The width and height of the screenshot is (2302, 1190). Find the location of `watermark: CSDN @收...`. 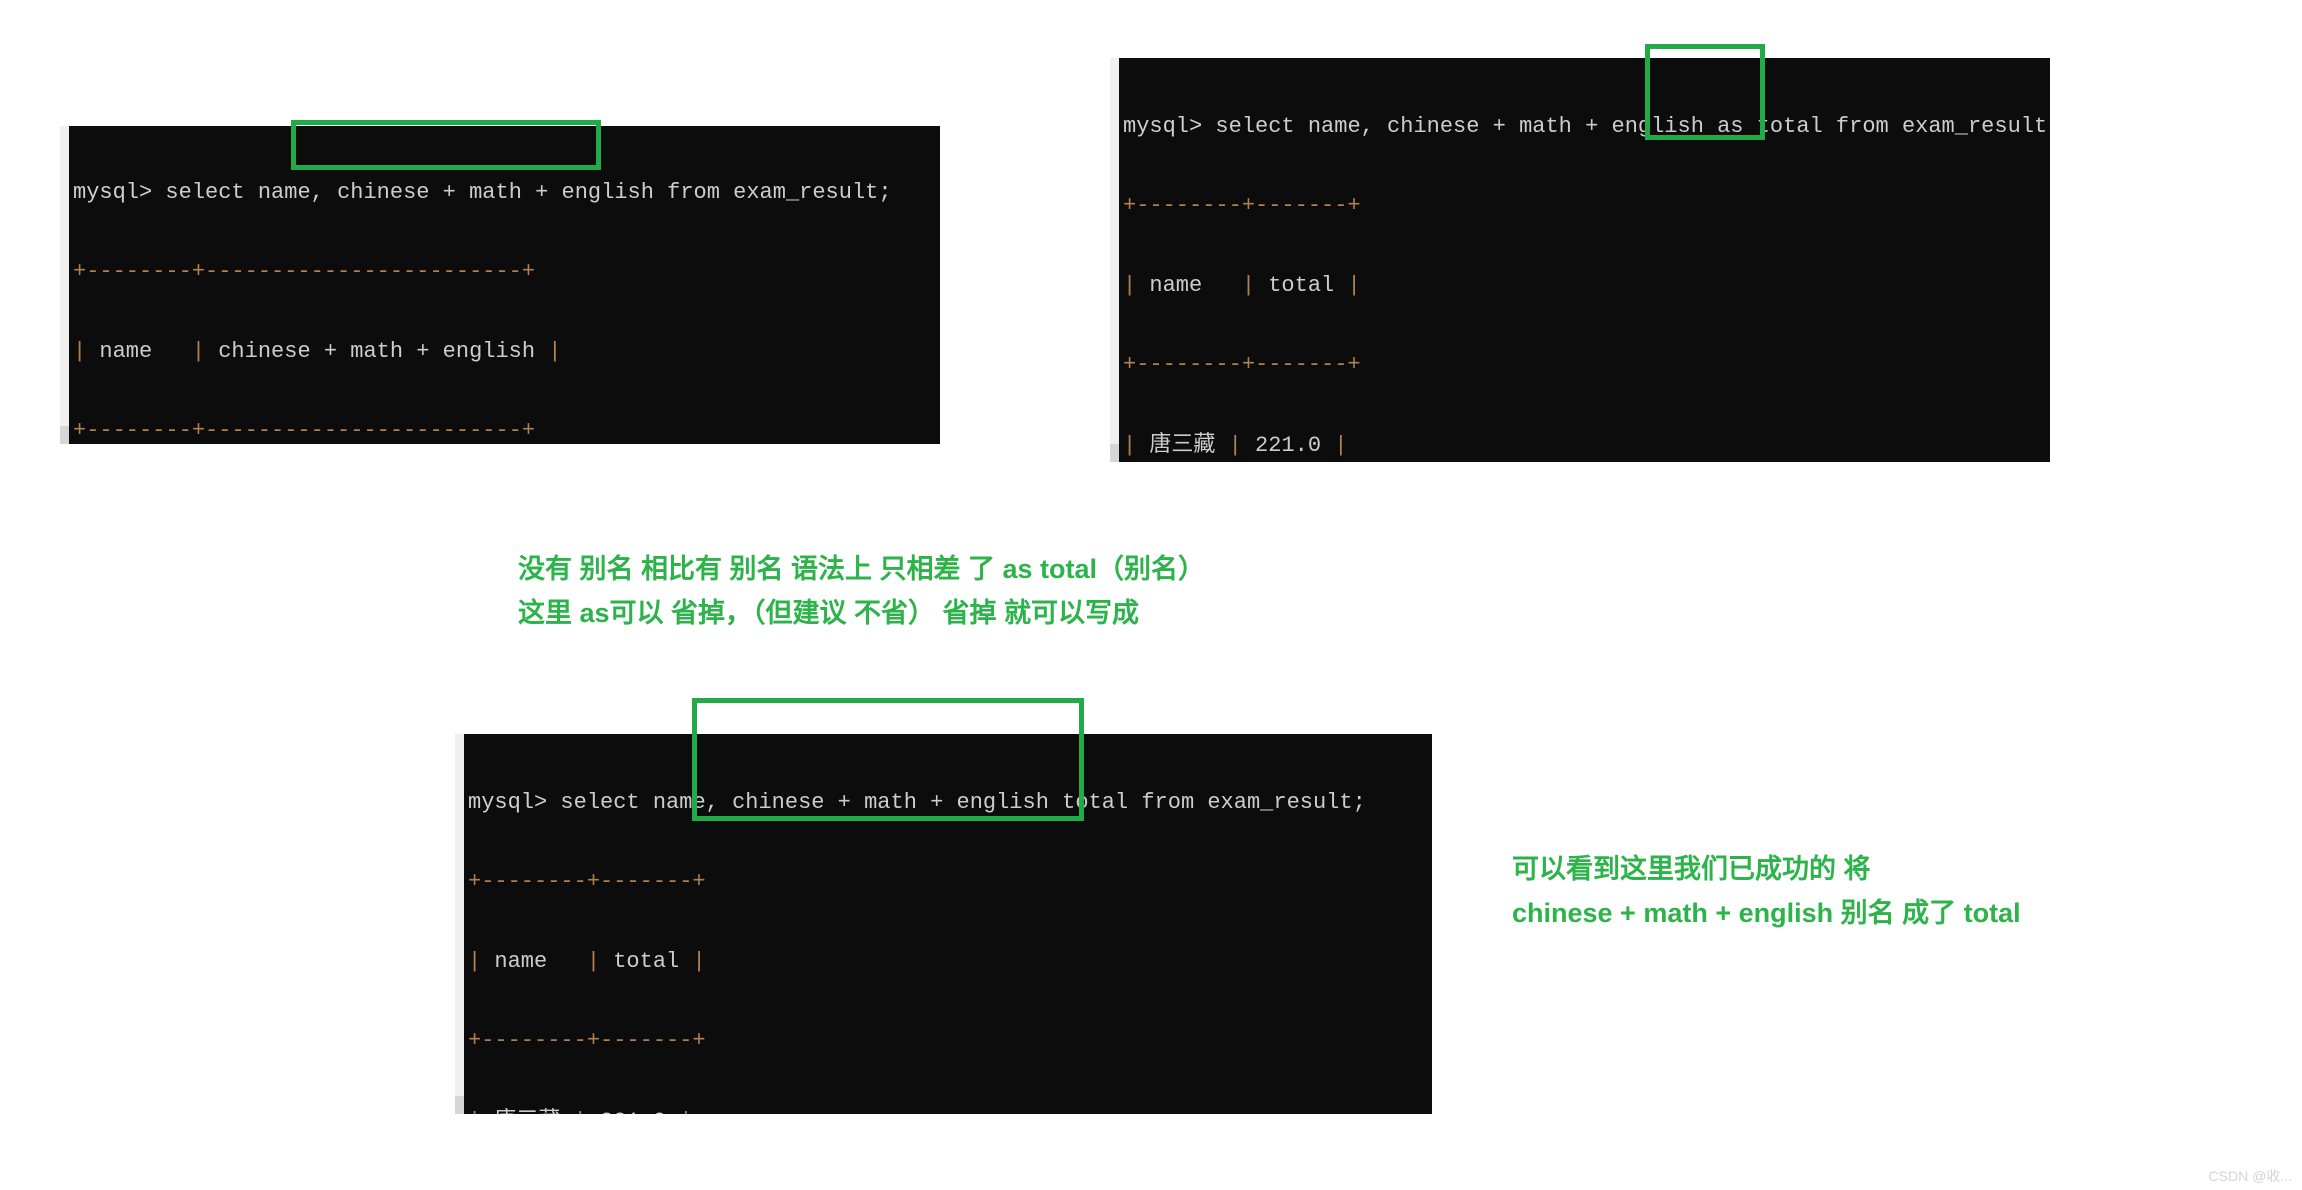

watermark: CSDN @收... is located at coordinates (2250, 1176).